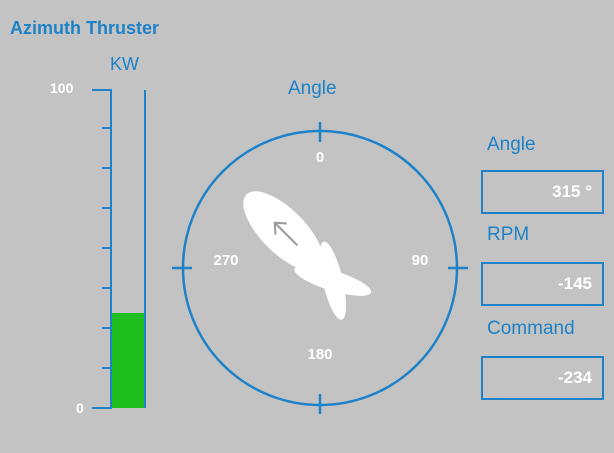 The height and width of the screenshot is (453, 614). What do you see at coordinates (225, 260) in the screenshot?
I see `compass-label-270: 270` at bounding box center [225, 260].